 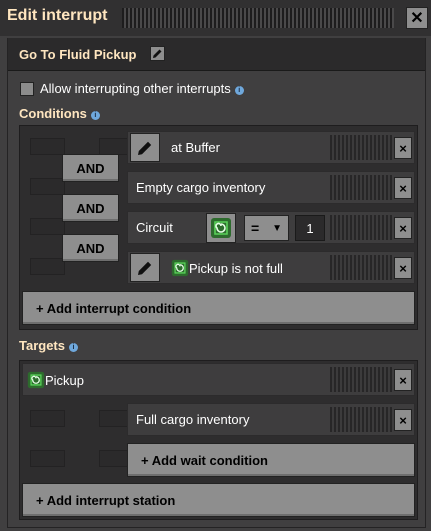 I want to click on station-name: Pickup, so click(x=65, y=380).